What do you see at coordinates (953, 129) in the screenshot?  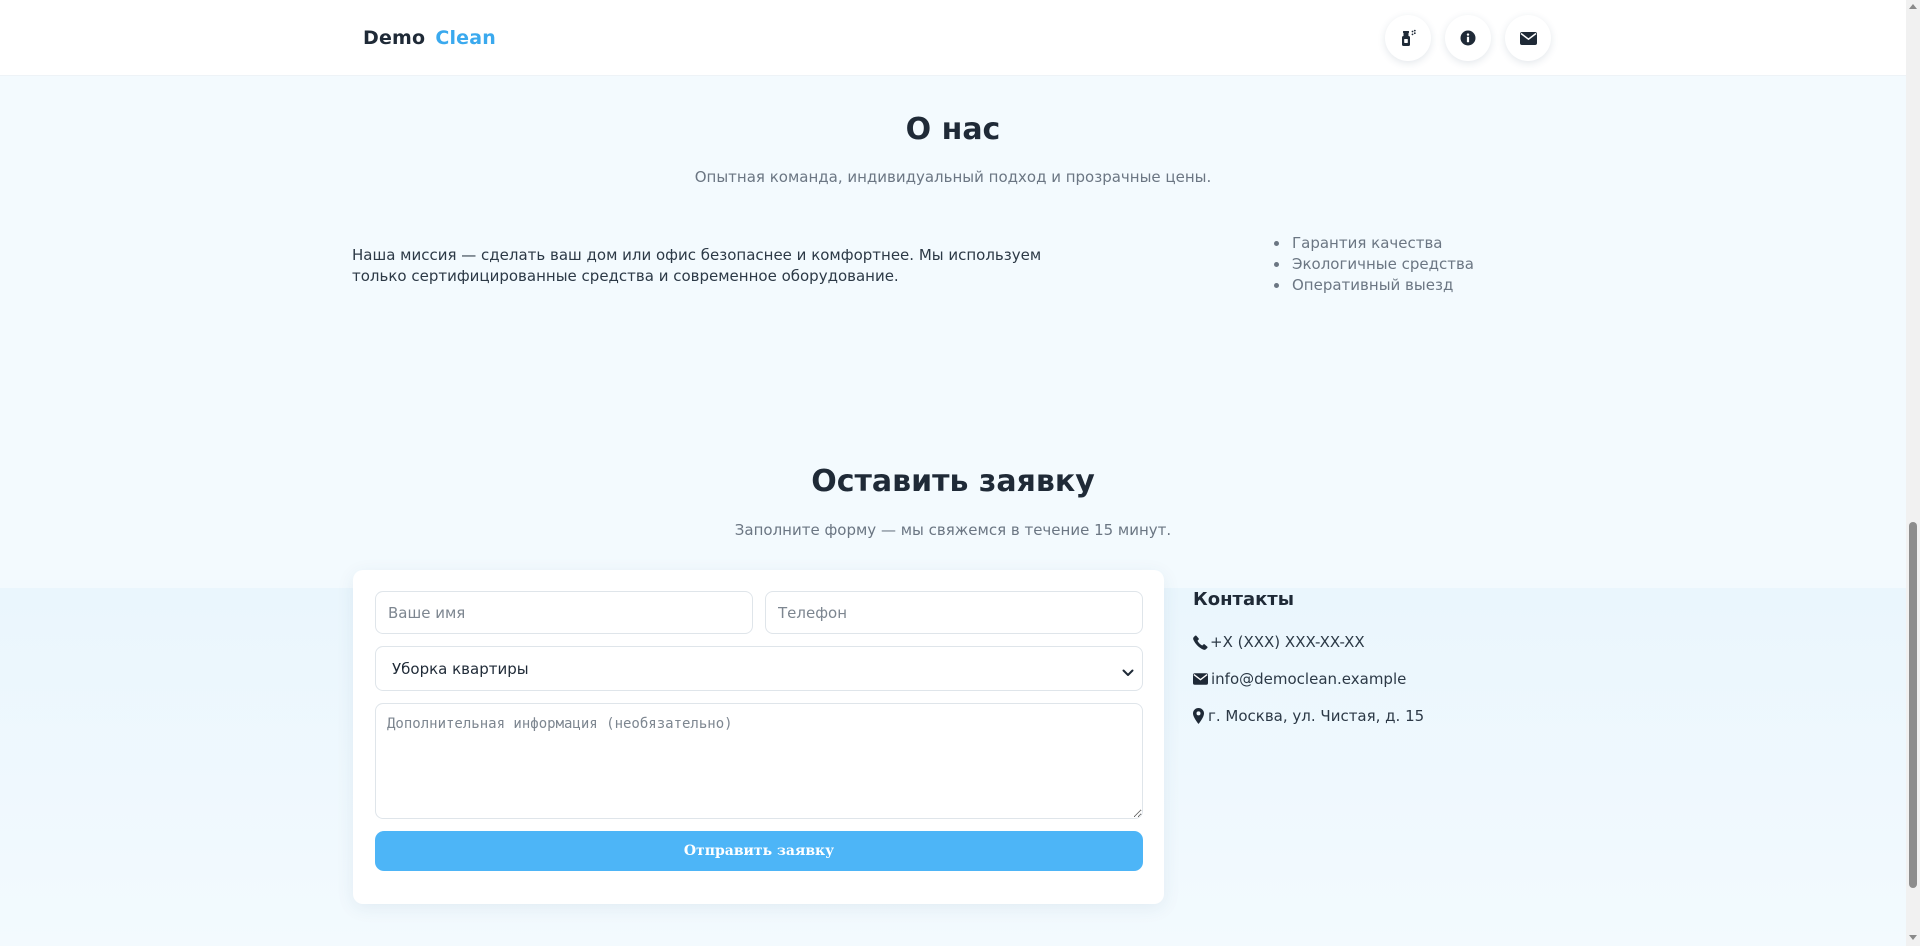 I see `about-title: О нас` at bounding box center [953, 129].